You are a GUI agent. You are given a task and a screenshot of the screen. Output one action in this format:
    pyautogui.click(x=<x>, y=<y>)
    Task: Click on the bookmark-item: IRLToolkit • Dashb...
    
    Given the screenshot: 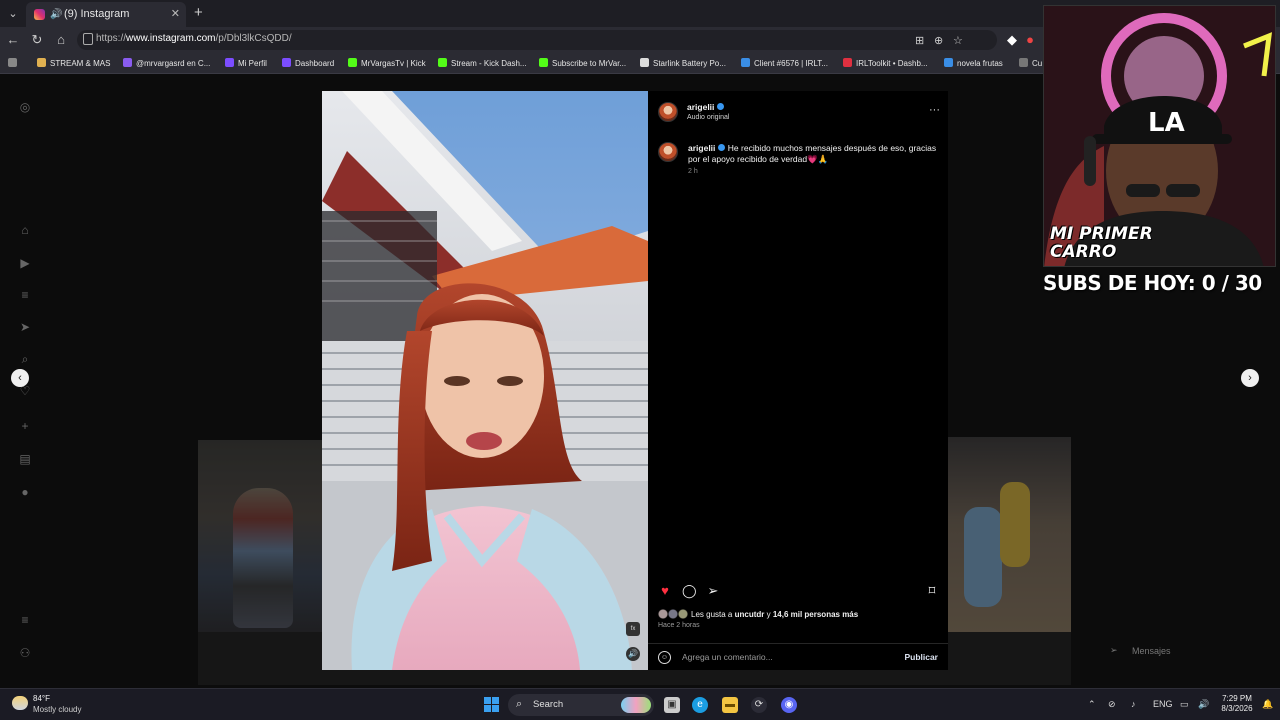 What is the action you would take?
    pyautogui.click(x=885, y=64)
    